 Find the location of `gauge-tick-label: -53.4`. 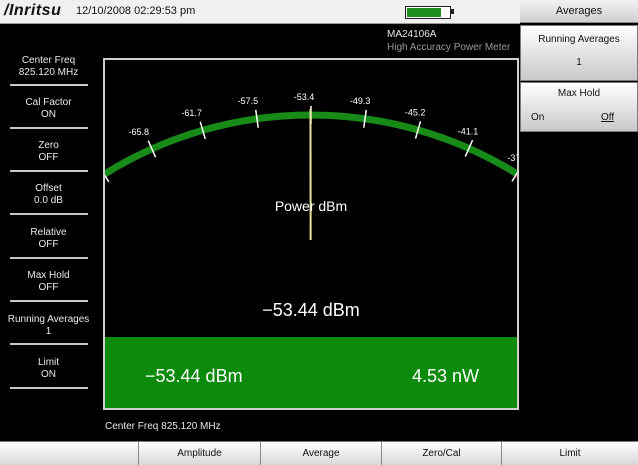

gauge-tick-label: -53.4 is located at coordinates (304, 97).